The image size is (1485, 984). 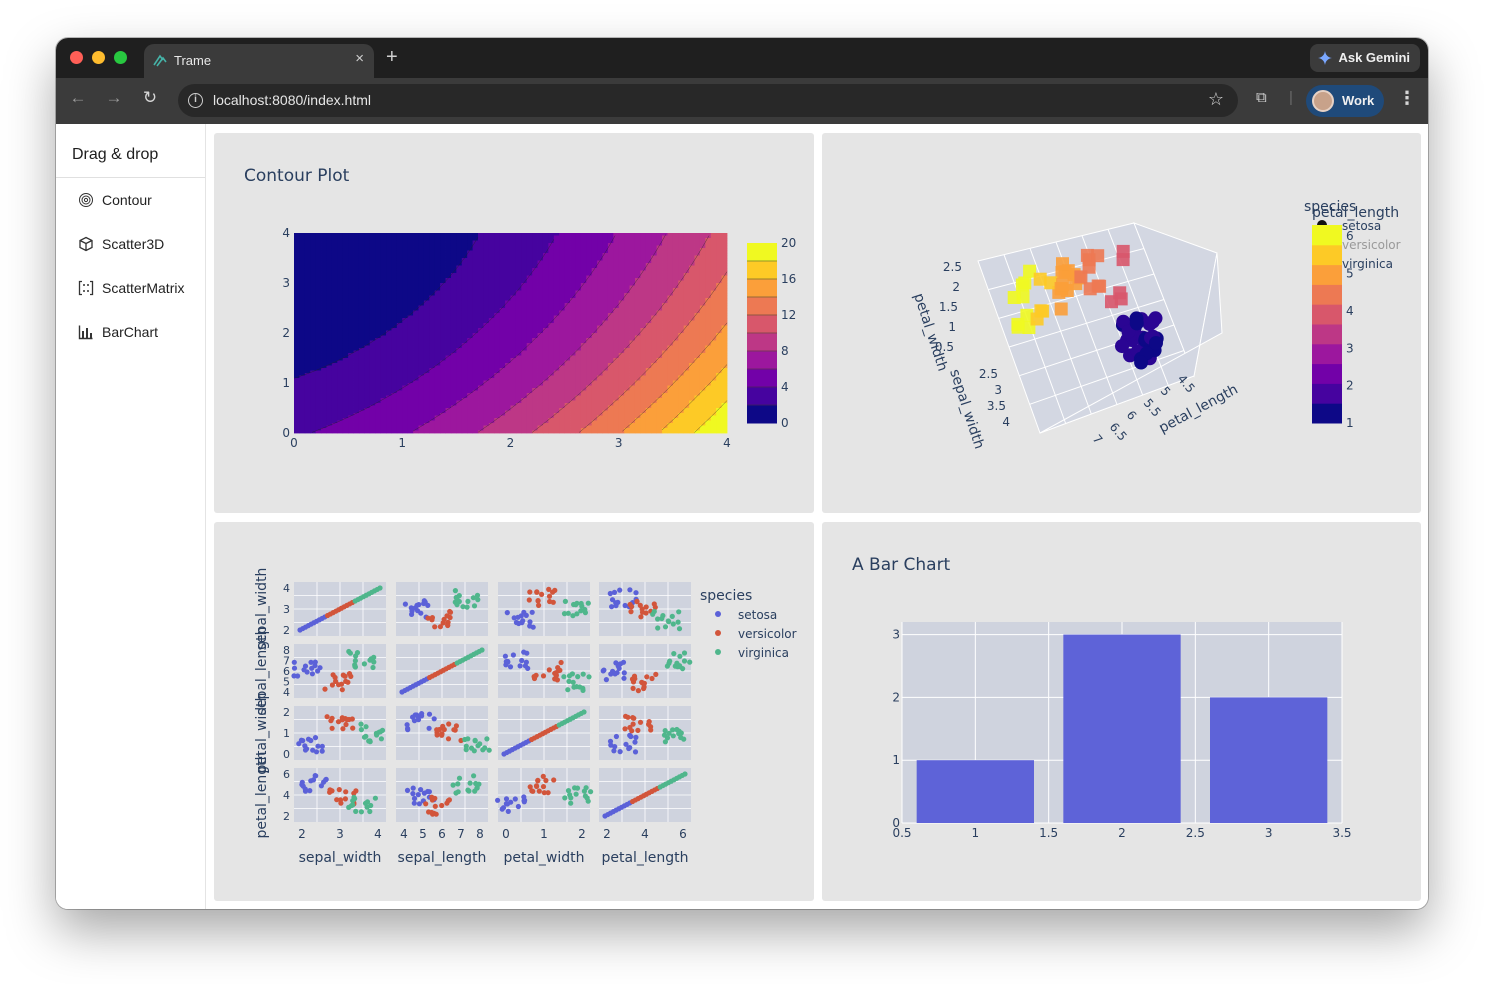 What do you see at coordinates (1261, 97) in the screenshot?
I see `cast-search-icon: ⧉` at bounding box center [1261, 97].